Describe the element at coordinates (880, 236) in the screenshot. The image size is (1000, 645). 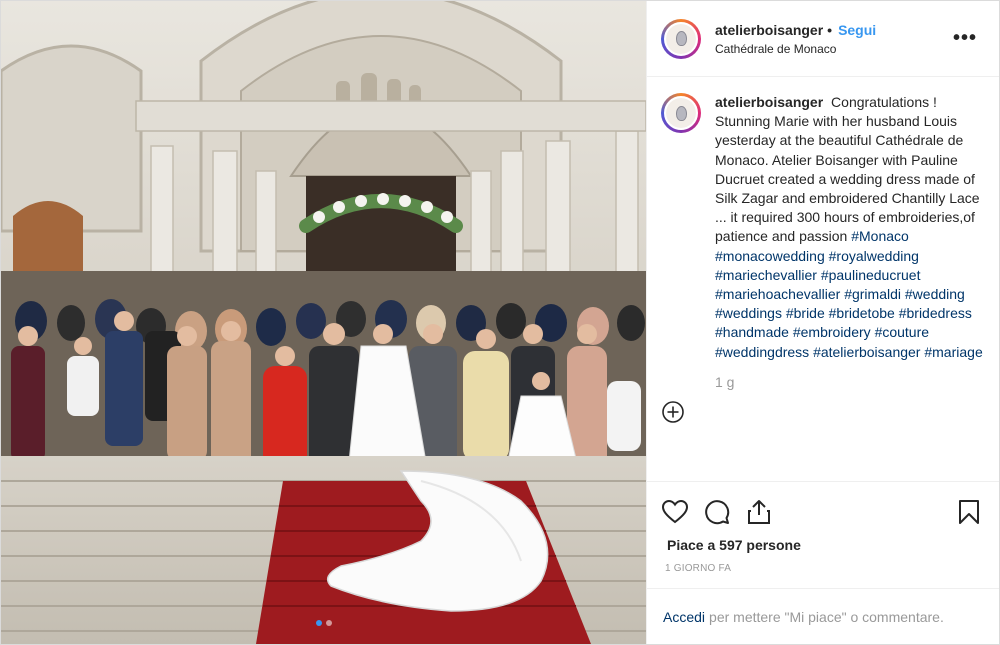
I see `hashtag-link: #Monaco` at that location.